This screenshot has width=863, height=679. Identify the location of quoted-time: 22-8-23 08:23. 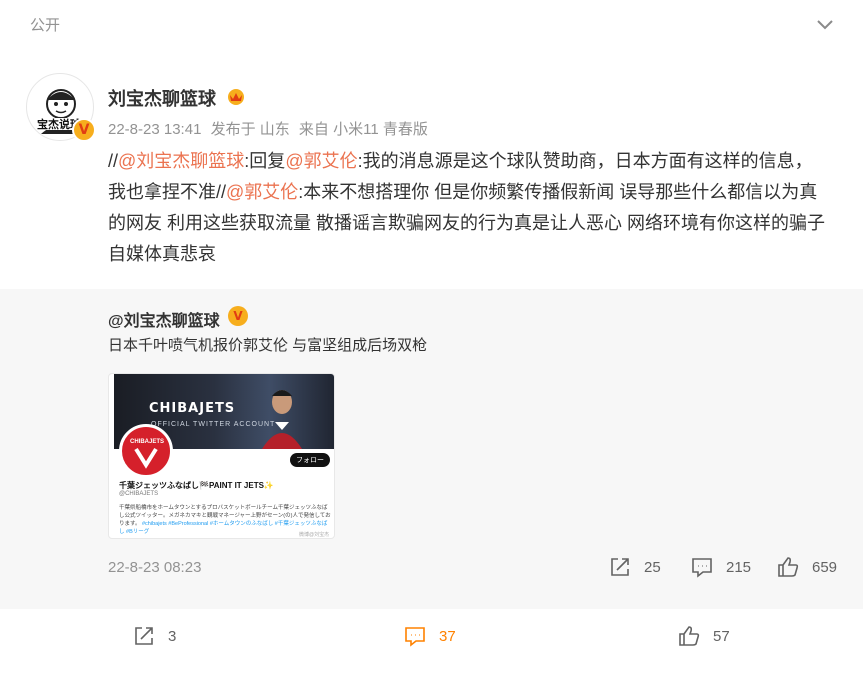
(154, 567).